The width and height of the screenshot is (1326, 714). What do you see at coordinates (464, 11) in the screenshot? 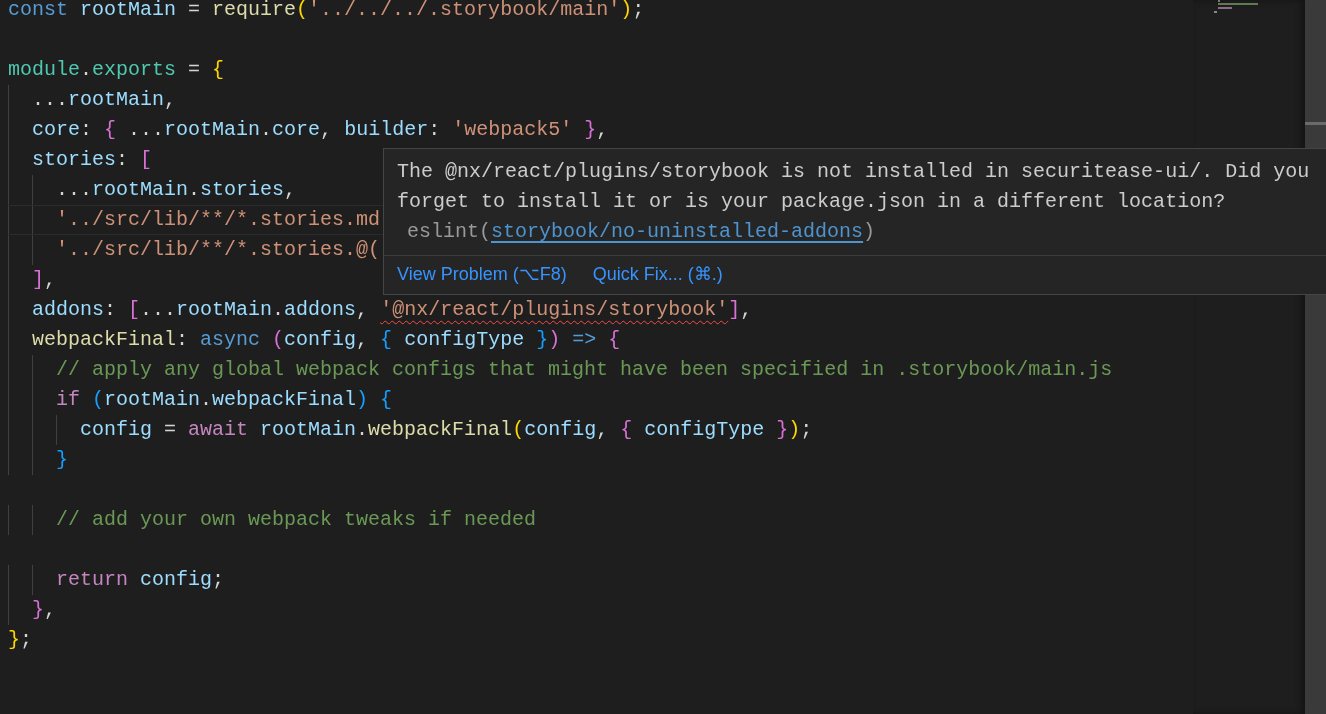
I see `code-string: '../../../.storybook/main'` at bounding box center [464, 11].